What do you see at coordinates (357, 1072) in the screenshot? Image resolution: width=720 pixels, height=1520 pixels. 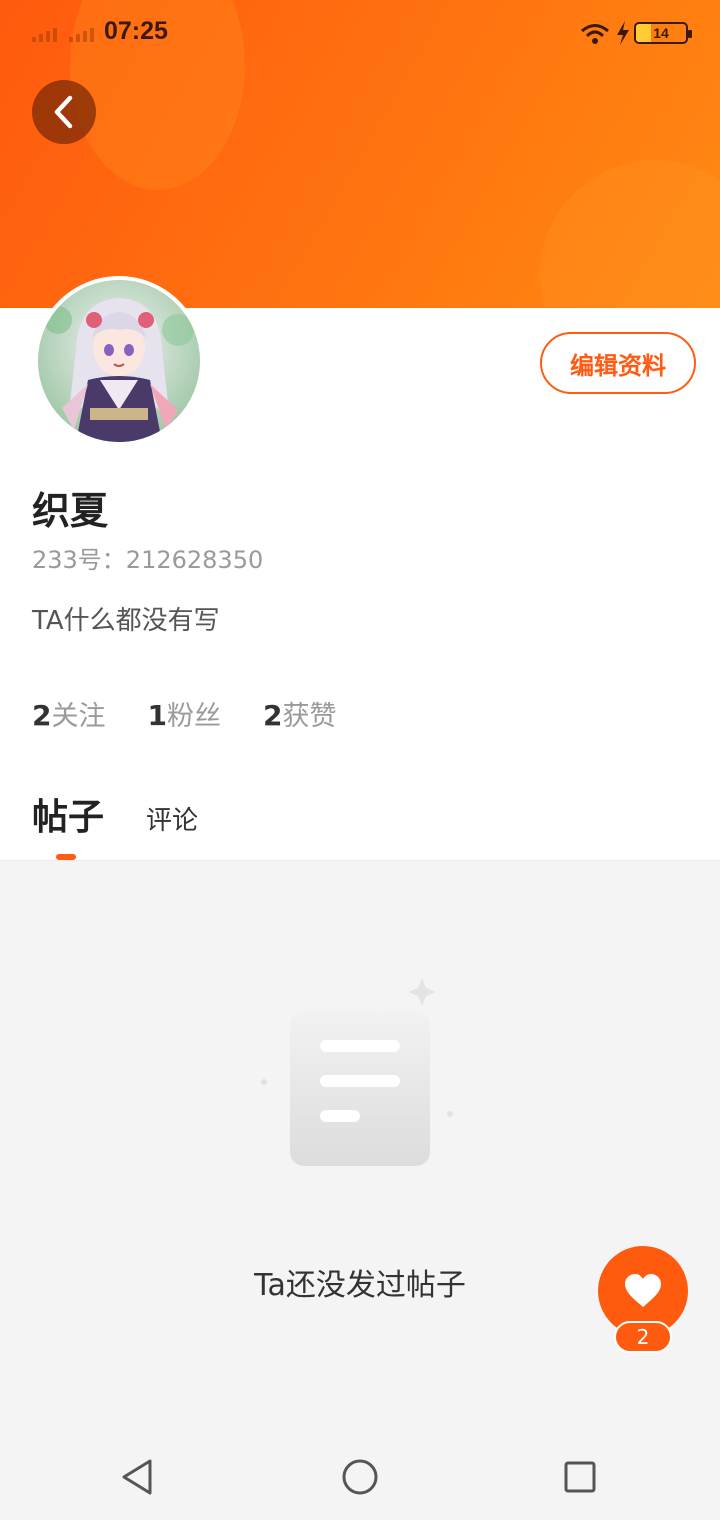 I see `document-icon` at bounding box center [357, 1072].